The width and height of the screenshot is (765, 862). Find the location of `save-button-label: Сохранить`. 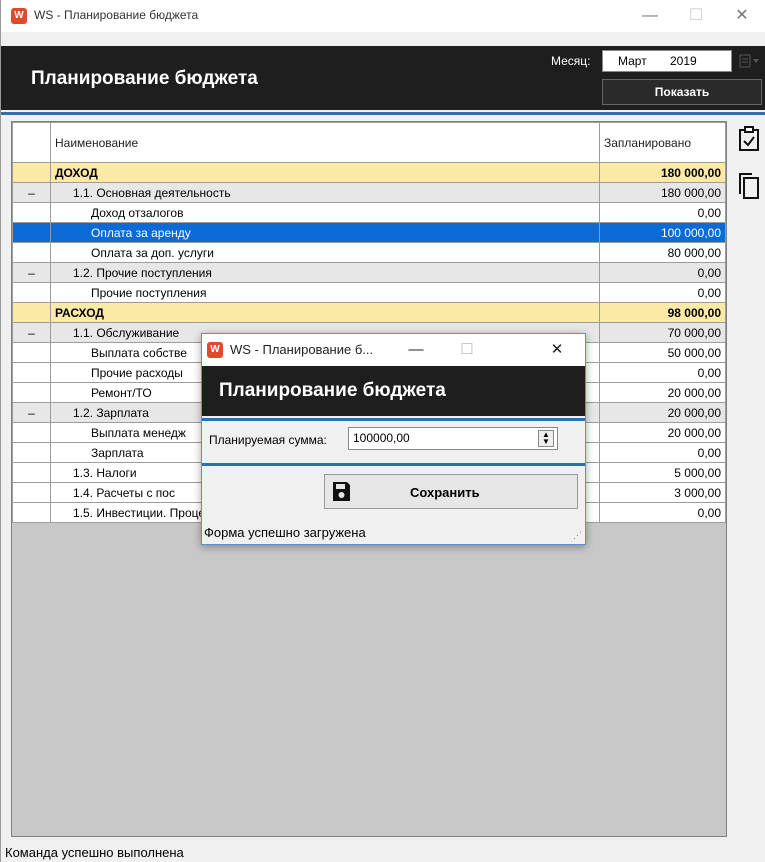

save-button-label: Сохранить is located at coordinates (445, 492).